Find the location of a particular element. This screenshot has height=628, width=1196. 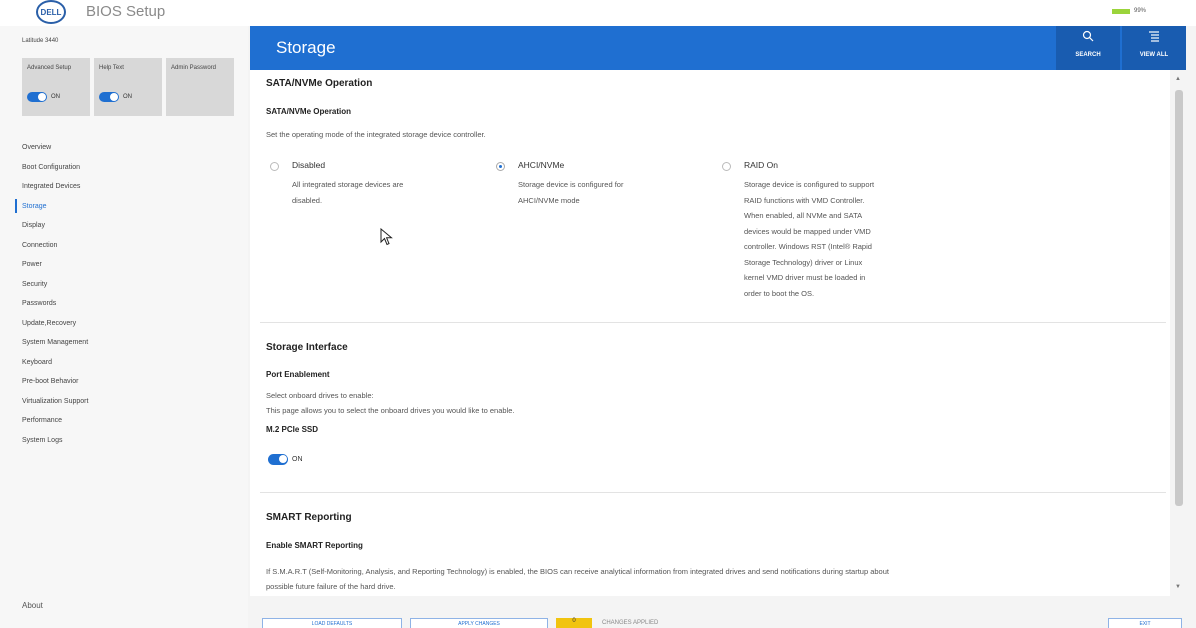

enable-smart-subtitle: Enable SMART Reporting is located at coordinates (314, 545).